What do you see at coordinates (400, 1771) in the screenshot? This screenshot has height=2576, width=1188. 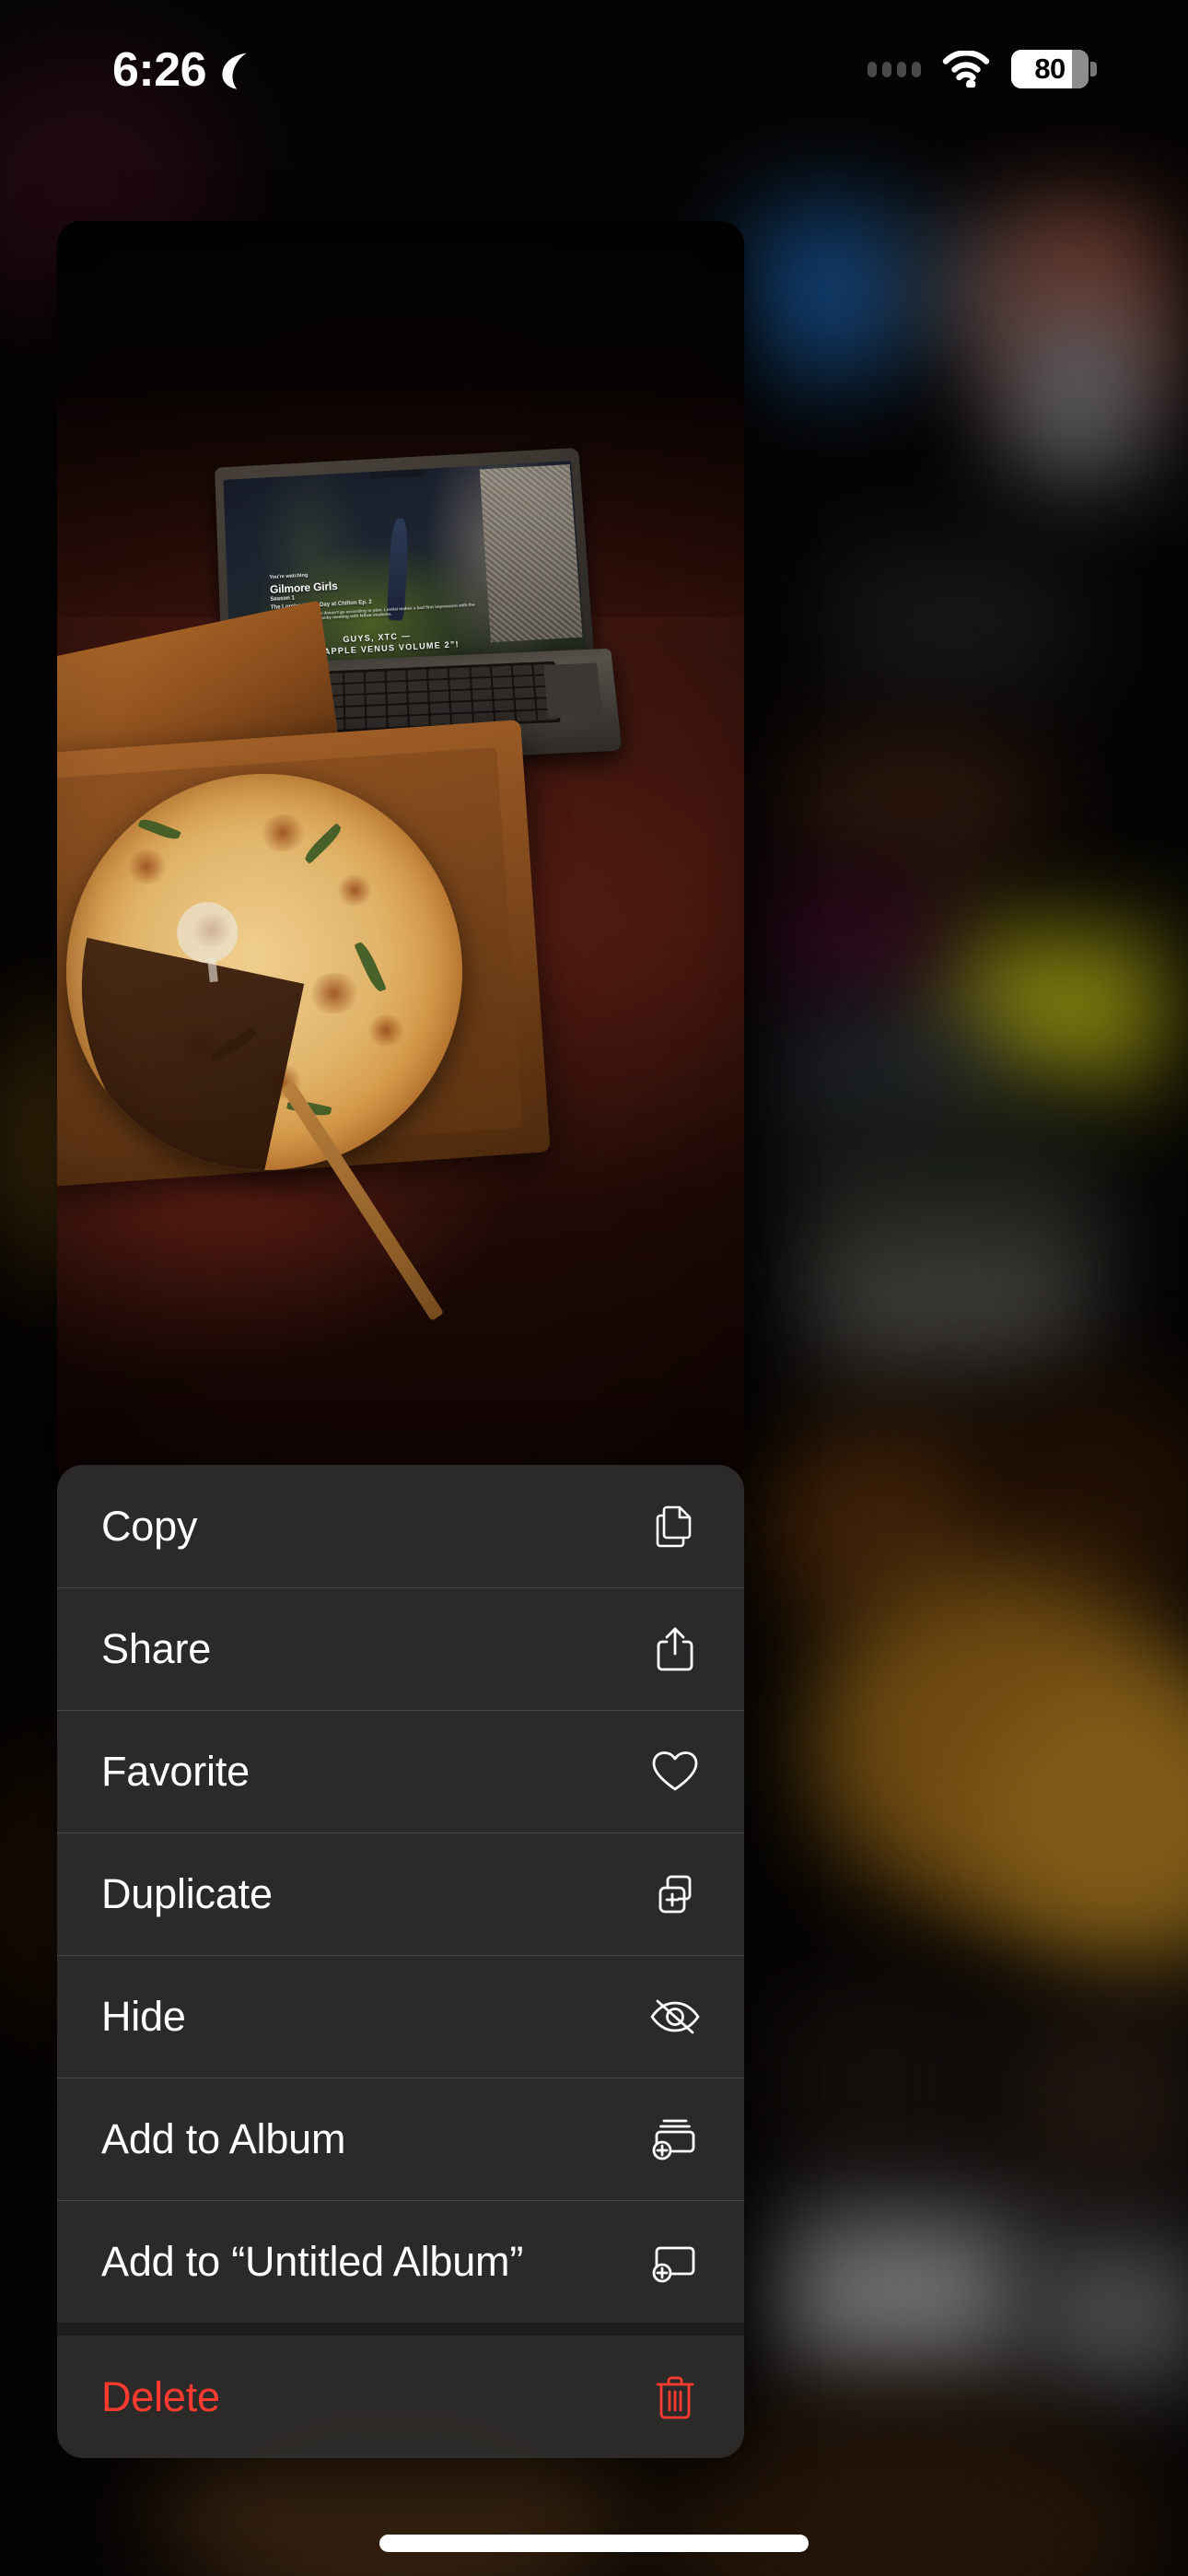 I see `menu-item-favorite: Favorite` at bounding box center [400, 1771].